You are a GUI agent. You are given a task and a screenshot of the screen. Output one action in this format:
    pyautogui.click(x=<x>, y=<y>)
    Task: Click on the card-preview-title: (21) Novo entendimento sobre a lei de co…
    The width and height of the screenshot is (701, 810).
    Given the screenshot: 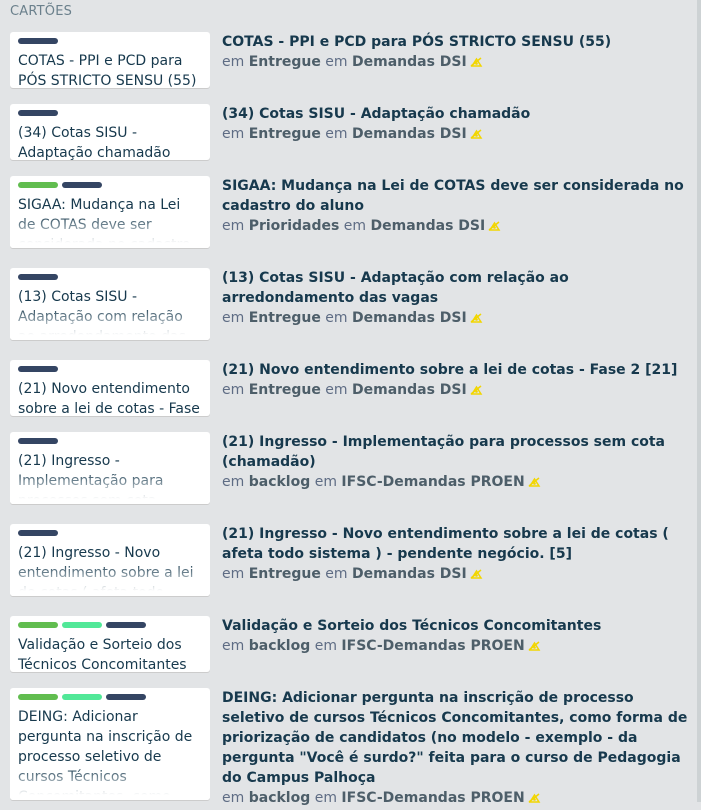 What is the action you would take?
    pyautogui.click(x=109, y=398)
    